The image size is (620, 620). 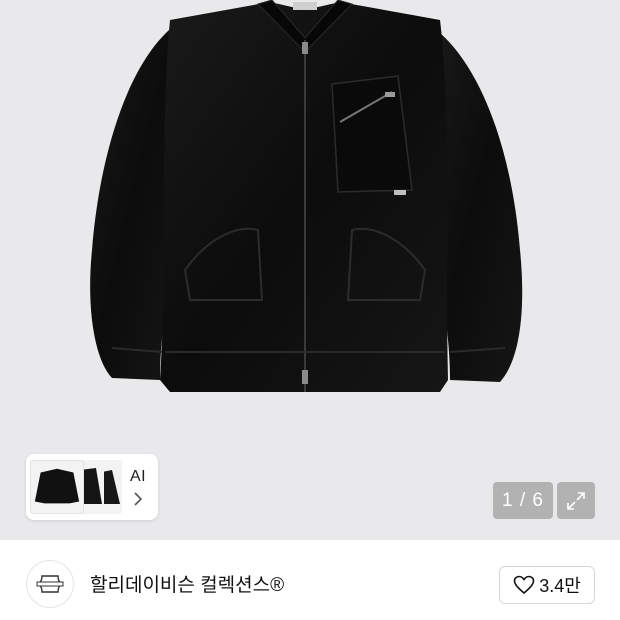 I want to click on ai-thumbnail, so click(x=57, y=487).